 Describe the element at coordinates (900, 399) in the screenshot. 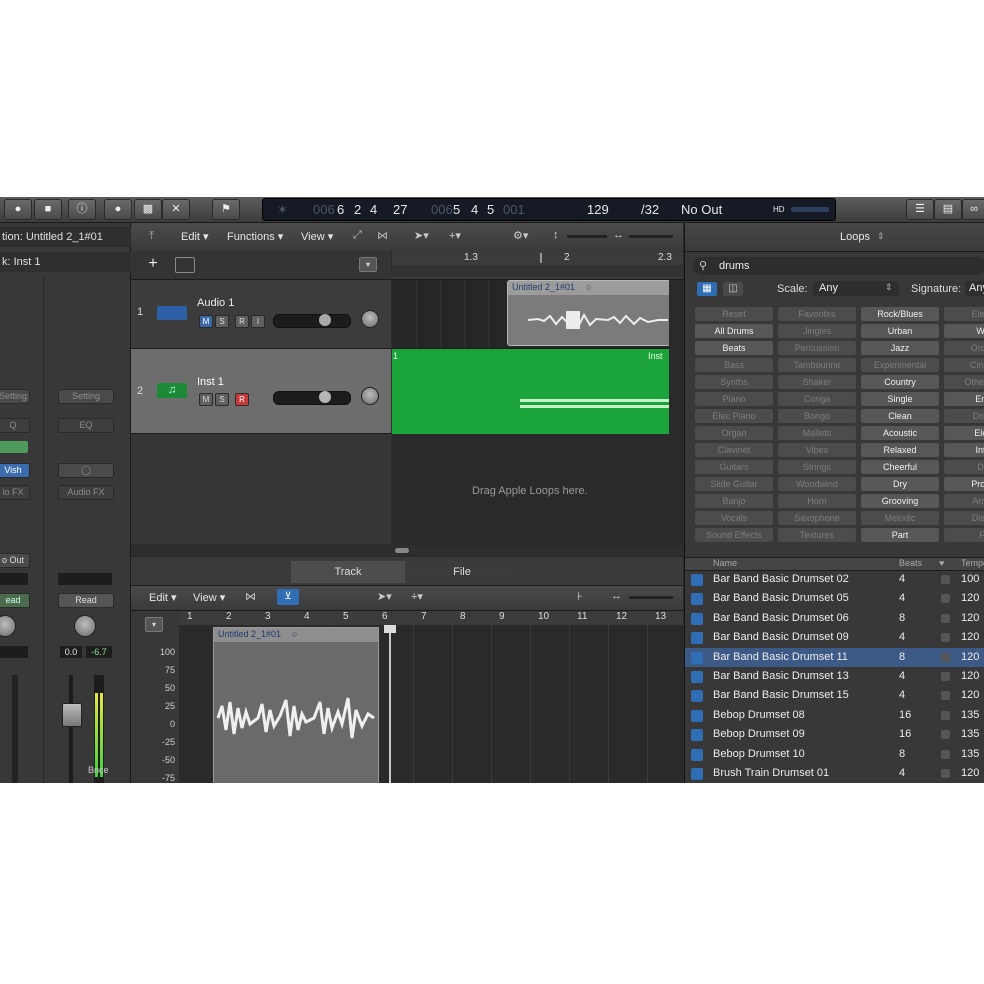

I see `keyword-button: Single` at that location.